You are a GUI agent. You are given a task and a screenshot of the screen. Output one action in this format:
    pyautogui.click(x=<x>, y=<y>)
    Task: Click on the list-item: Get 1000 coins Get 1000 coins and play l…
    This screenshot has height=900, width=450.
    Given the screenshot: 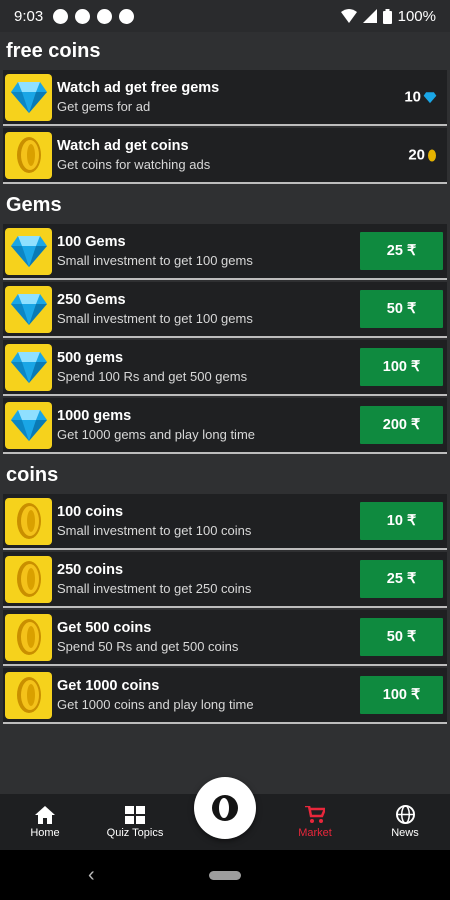 What is the action you would take?
    pyautogui.click(x=225, y=696)
    